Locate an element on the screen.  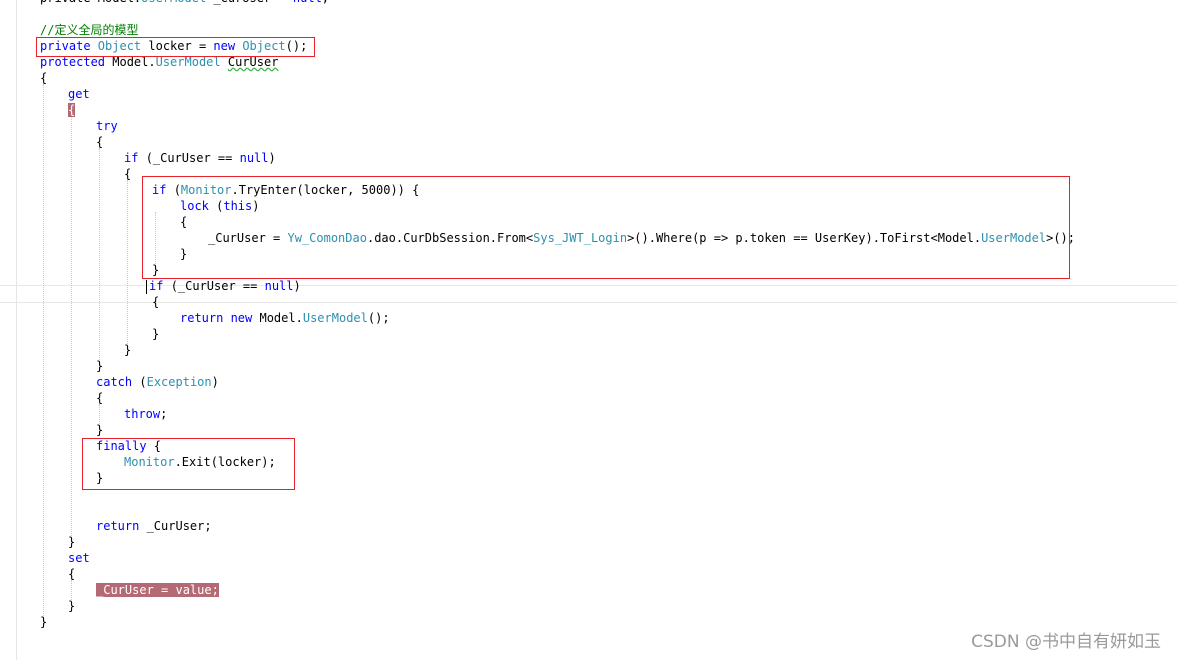
code-token: catch is located at coordinates (118, 382).